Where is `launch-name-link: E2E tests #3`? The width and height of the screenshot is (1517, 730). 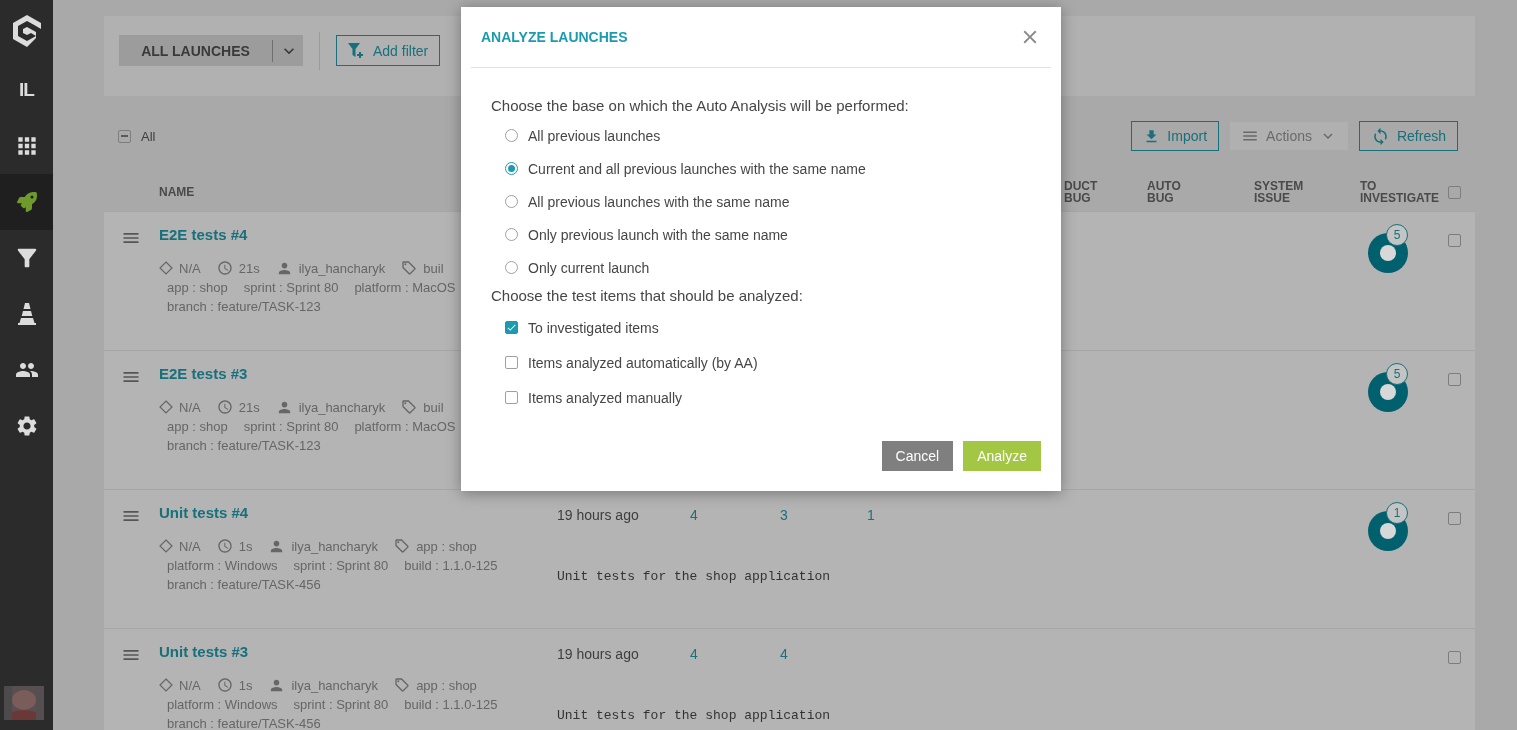
launch-name-link: E2E tests #3 is located at coordinates (203, 374).